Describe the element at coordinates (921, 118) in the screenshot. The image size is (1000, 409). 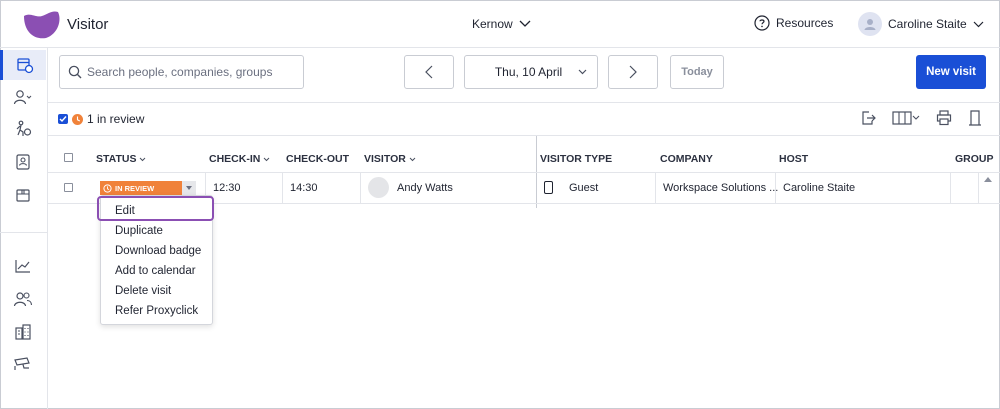
I see `table-tools` at that location.